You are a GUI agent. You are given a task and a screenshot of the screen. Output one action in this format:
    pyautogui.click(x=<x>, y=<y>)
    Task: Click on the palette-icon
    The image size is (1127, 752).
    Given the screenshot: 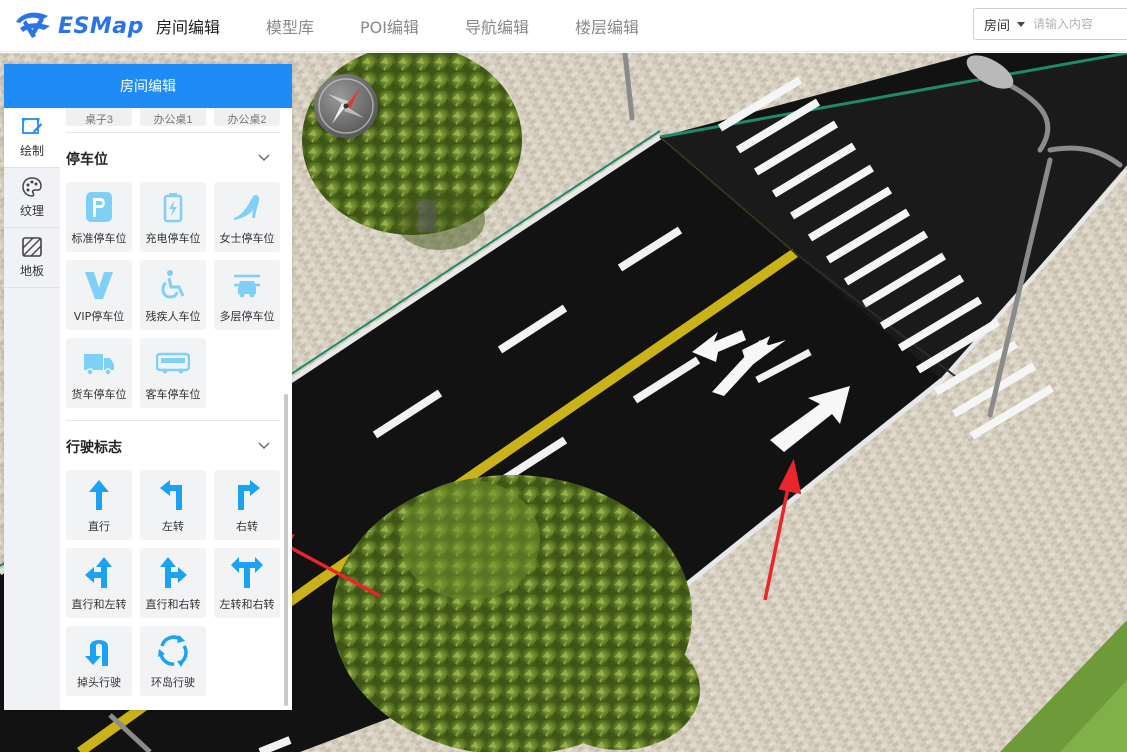 What is the action you would take?
    pyautogui.click(x=32, y=187)
    